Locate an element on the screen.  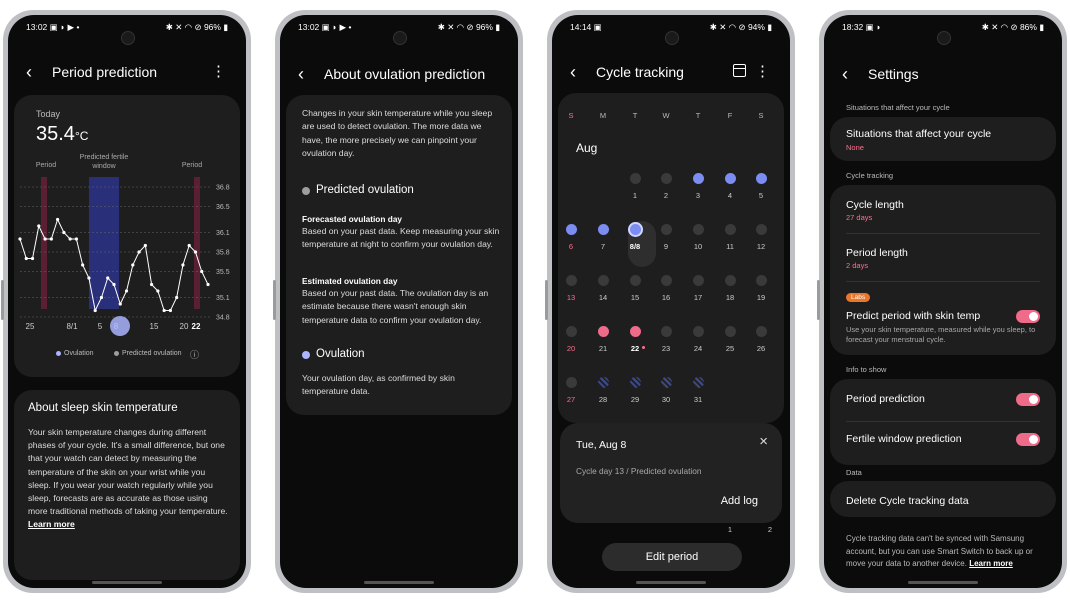
day-number: 13 is located at coordinates (571, 297).